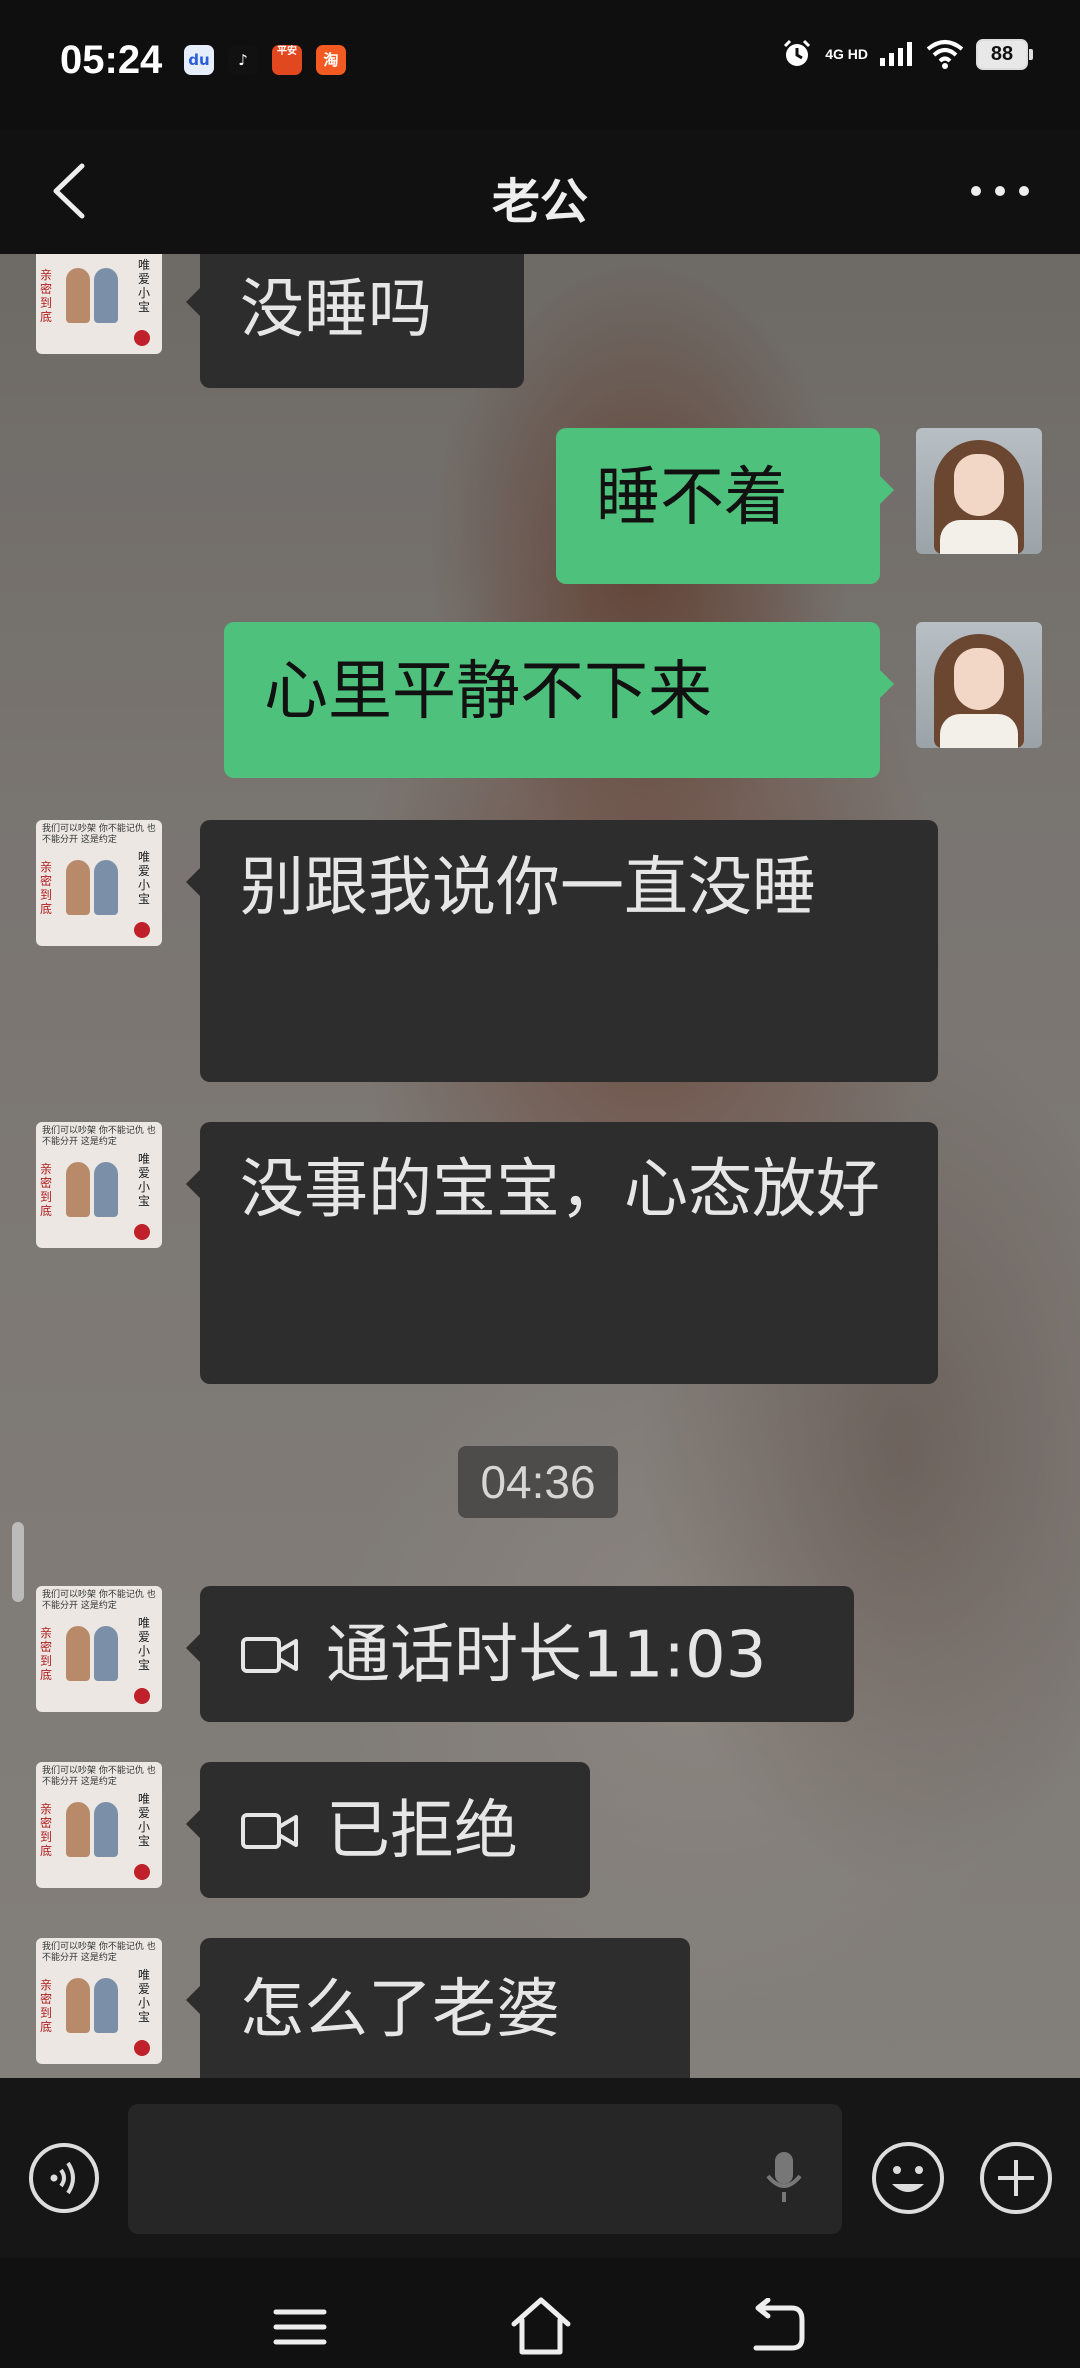 This screenshot has width=1080, height=2368. I want to click on message-bubble-received: 别跟我说你一直没睡, so click(562, 951).